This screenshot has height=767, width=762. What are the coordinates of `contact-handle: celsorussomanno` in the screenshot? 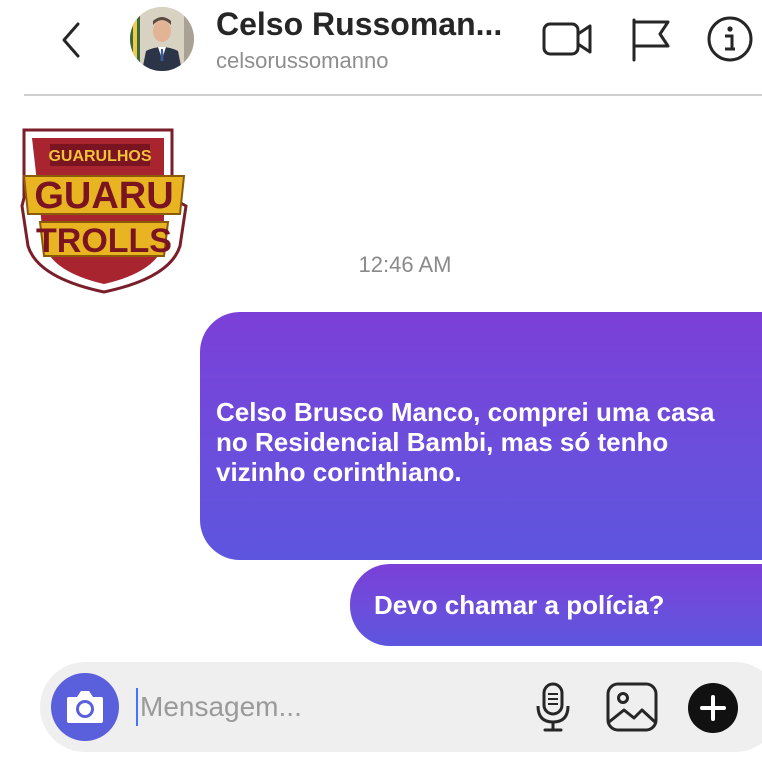 It's located at (302, 60).